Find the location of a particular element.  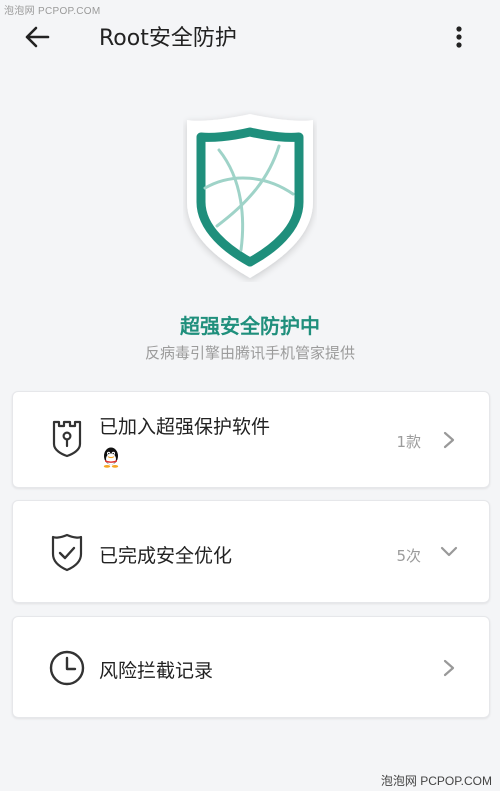

arrow-left-icon is located at coordinates (37, 37).